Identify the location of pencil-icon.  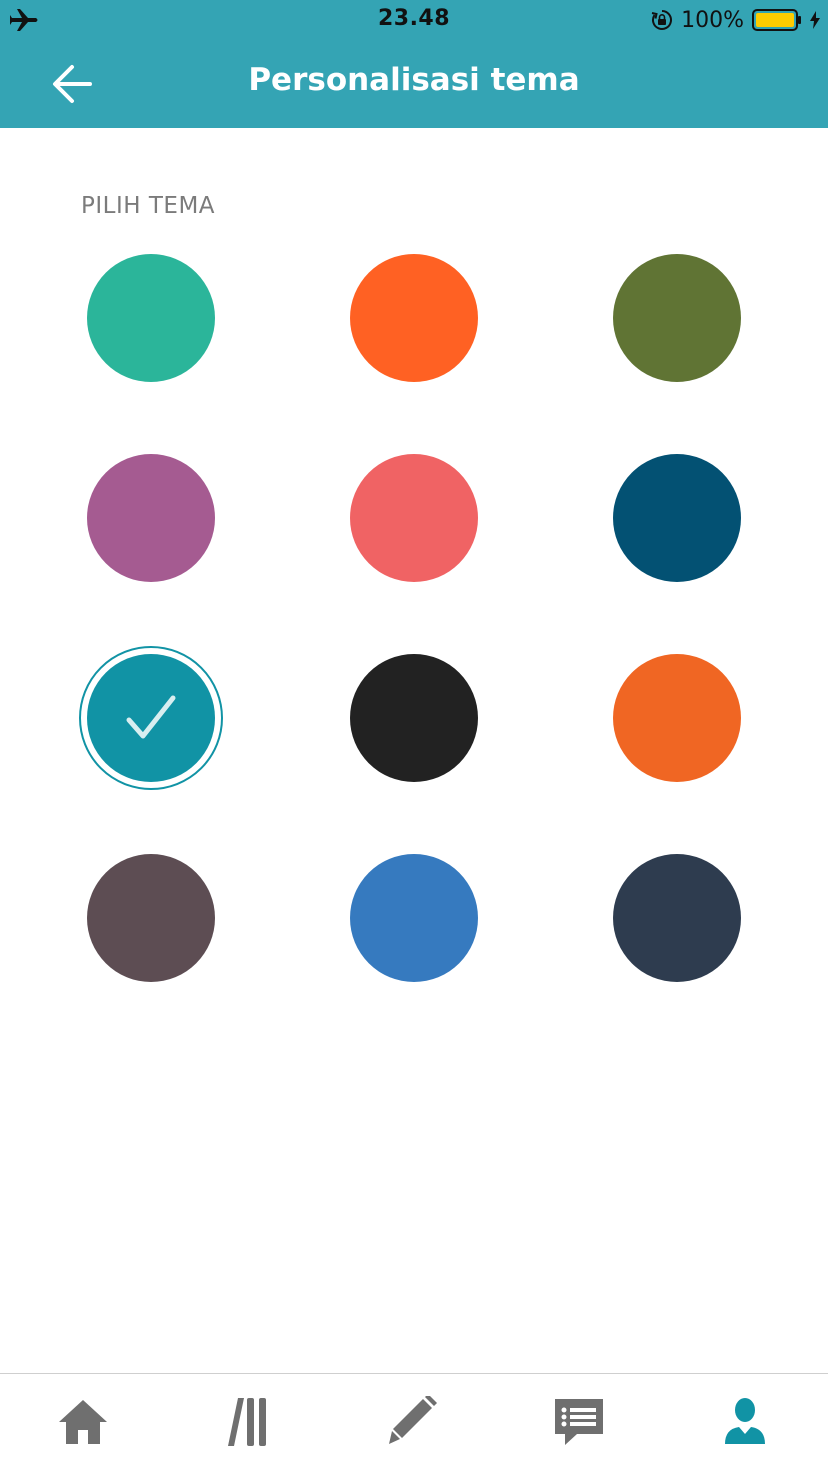
(413, 1420).